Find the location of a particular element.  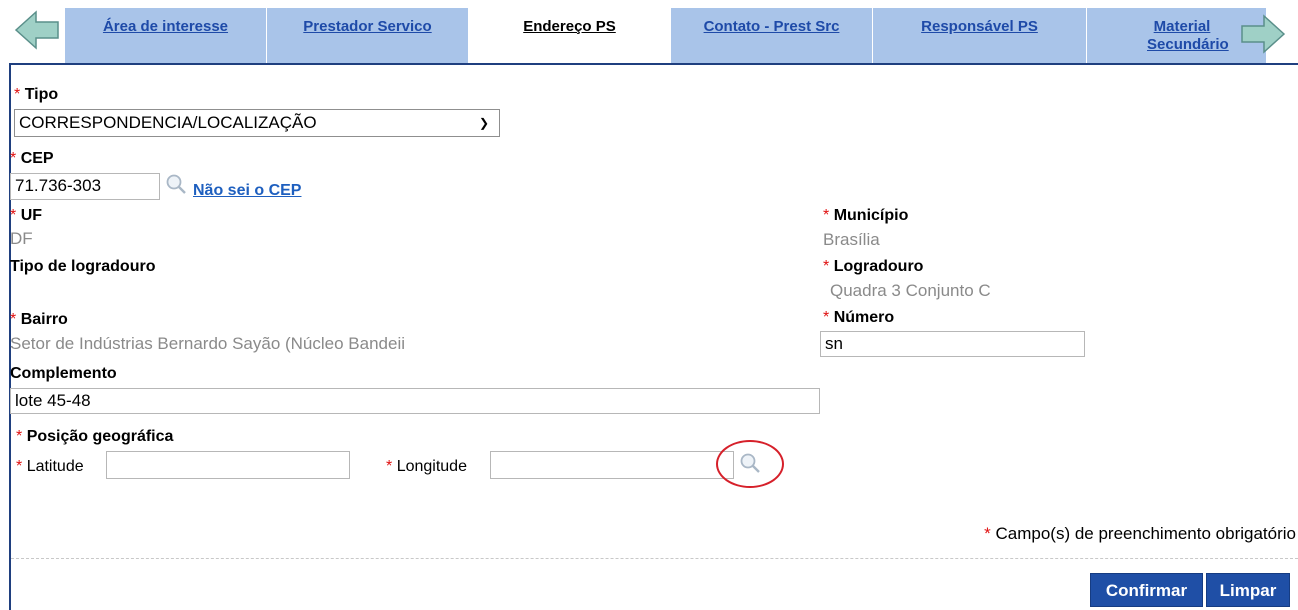

chevron-down-icon: ❯ is located at coordinates (483, 123).